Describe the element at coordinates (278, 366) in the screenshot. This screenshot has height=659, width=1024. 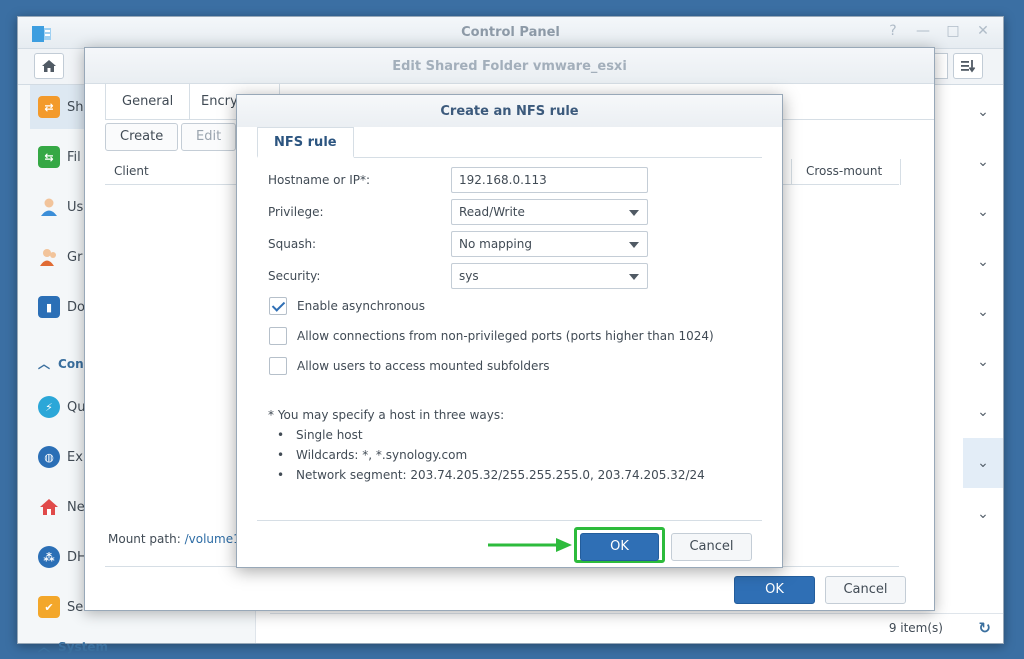
I see `mounted-subfolders-checkbox` at that location.